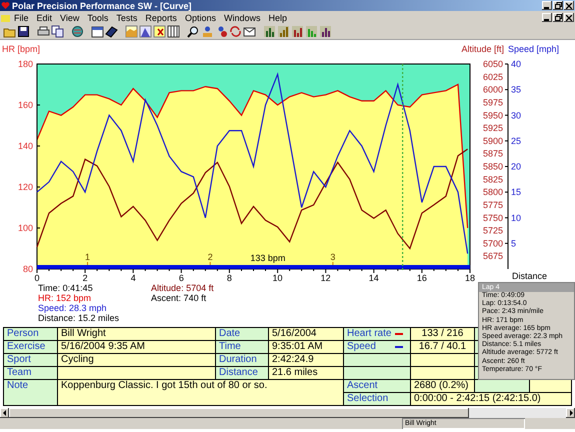 Image resolution: width=575 pixels, height=432 pixels. Describe the element at coordinates (70, 17) in the screenshot. I see `menu-item: View` at that location.